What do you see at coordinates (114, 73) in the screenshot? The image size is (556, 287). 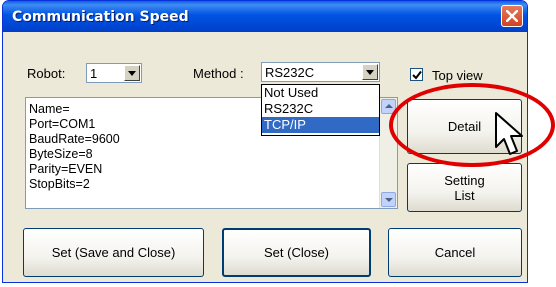 I see `robot-select: 1` at bounding box center [114, 73].